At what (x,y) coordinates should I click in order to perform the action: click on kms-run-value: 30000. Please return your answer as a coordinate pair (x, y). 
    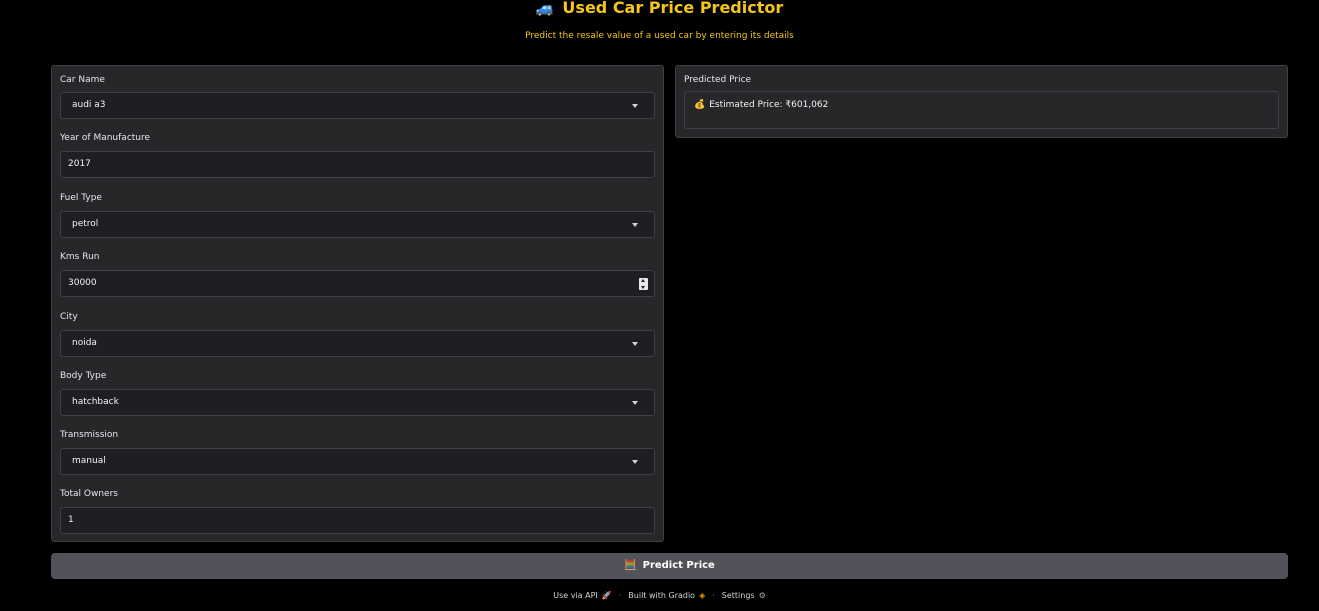
    Looking at the image, I should click on (82, 283).